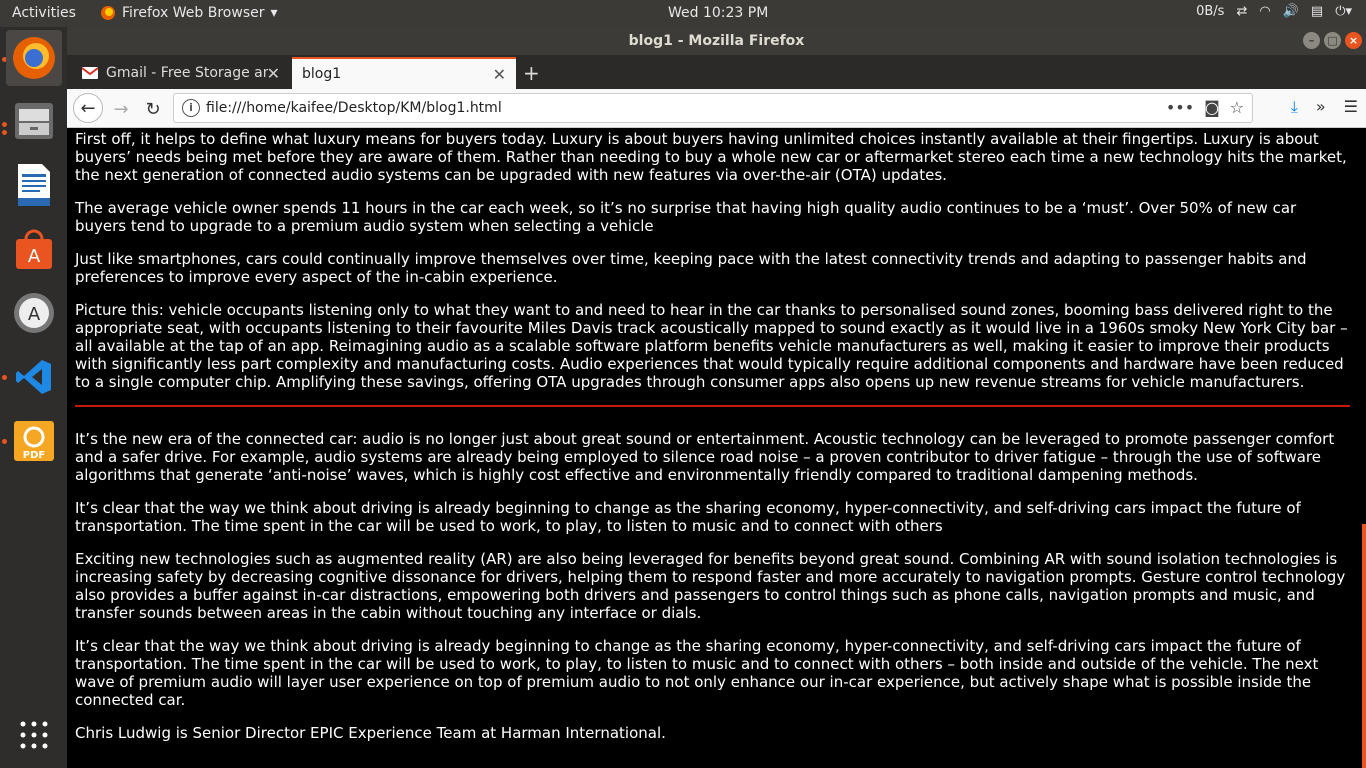 Image resolution: width=1366 pixels, height=768 pixels. I want to click on shopping-bag-icon: A, so click(34, 249).